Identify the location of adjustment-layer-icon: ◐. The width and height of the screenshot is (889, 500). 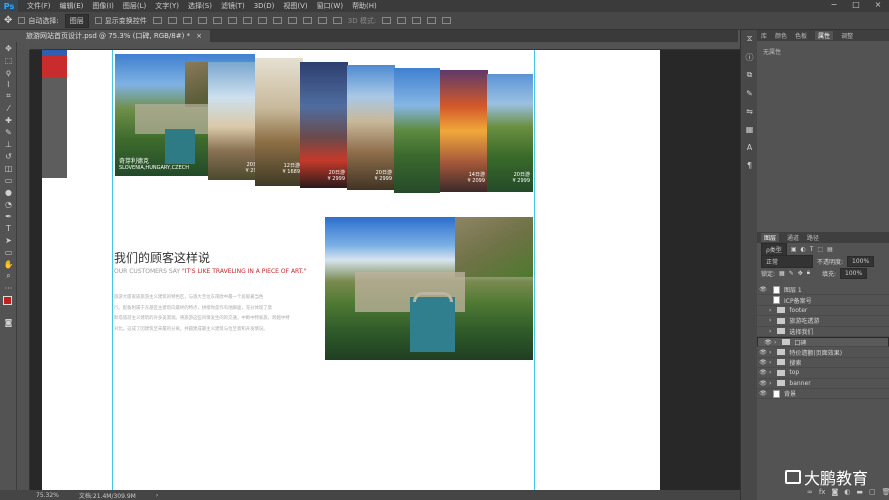
(847, 492).